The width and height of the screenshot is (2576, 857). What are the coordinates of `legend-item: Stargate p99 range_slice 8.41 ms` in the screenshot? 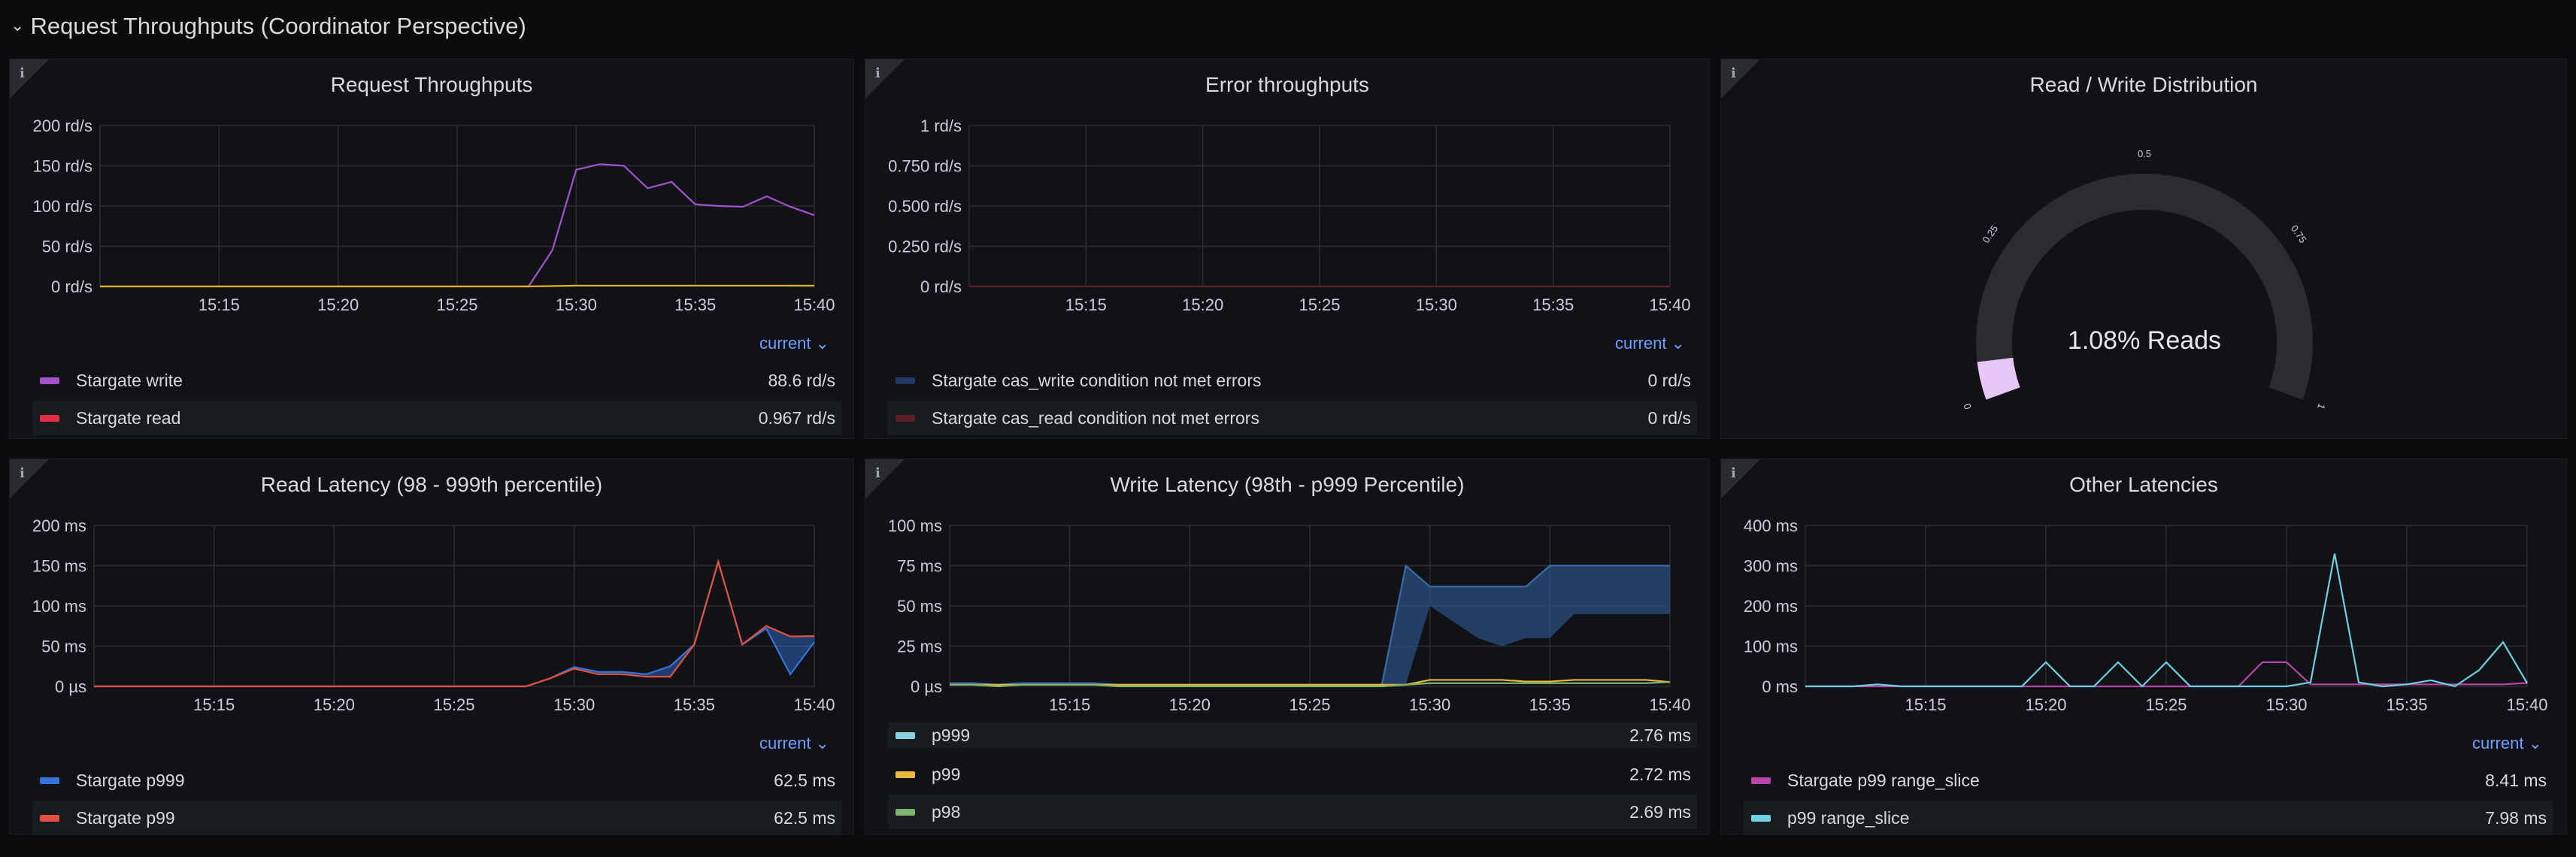 It's located at (2148, 780).